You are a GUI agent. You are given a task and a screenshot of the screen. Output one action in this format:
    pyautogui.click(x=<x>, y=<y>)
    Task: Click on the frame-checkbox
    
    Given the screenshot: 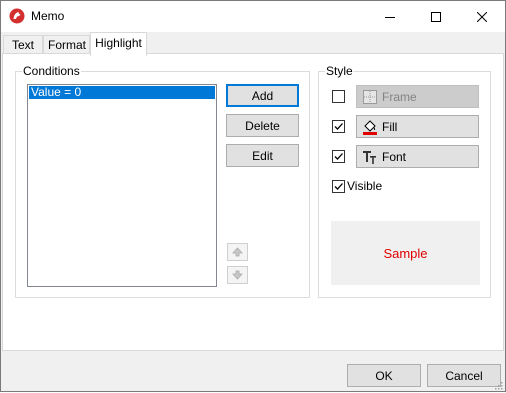 What is the action you would take?
    pyautogui.click(x=338, y=96)
    